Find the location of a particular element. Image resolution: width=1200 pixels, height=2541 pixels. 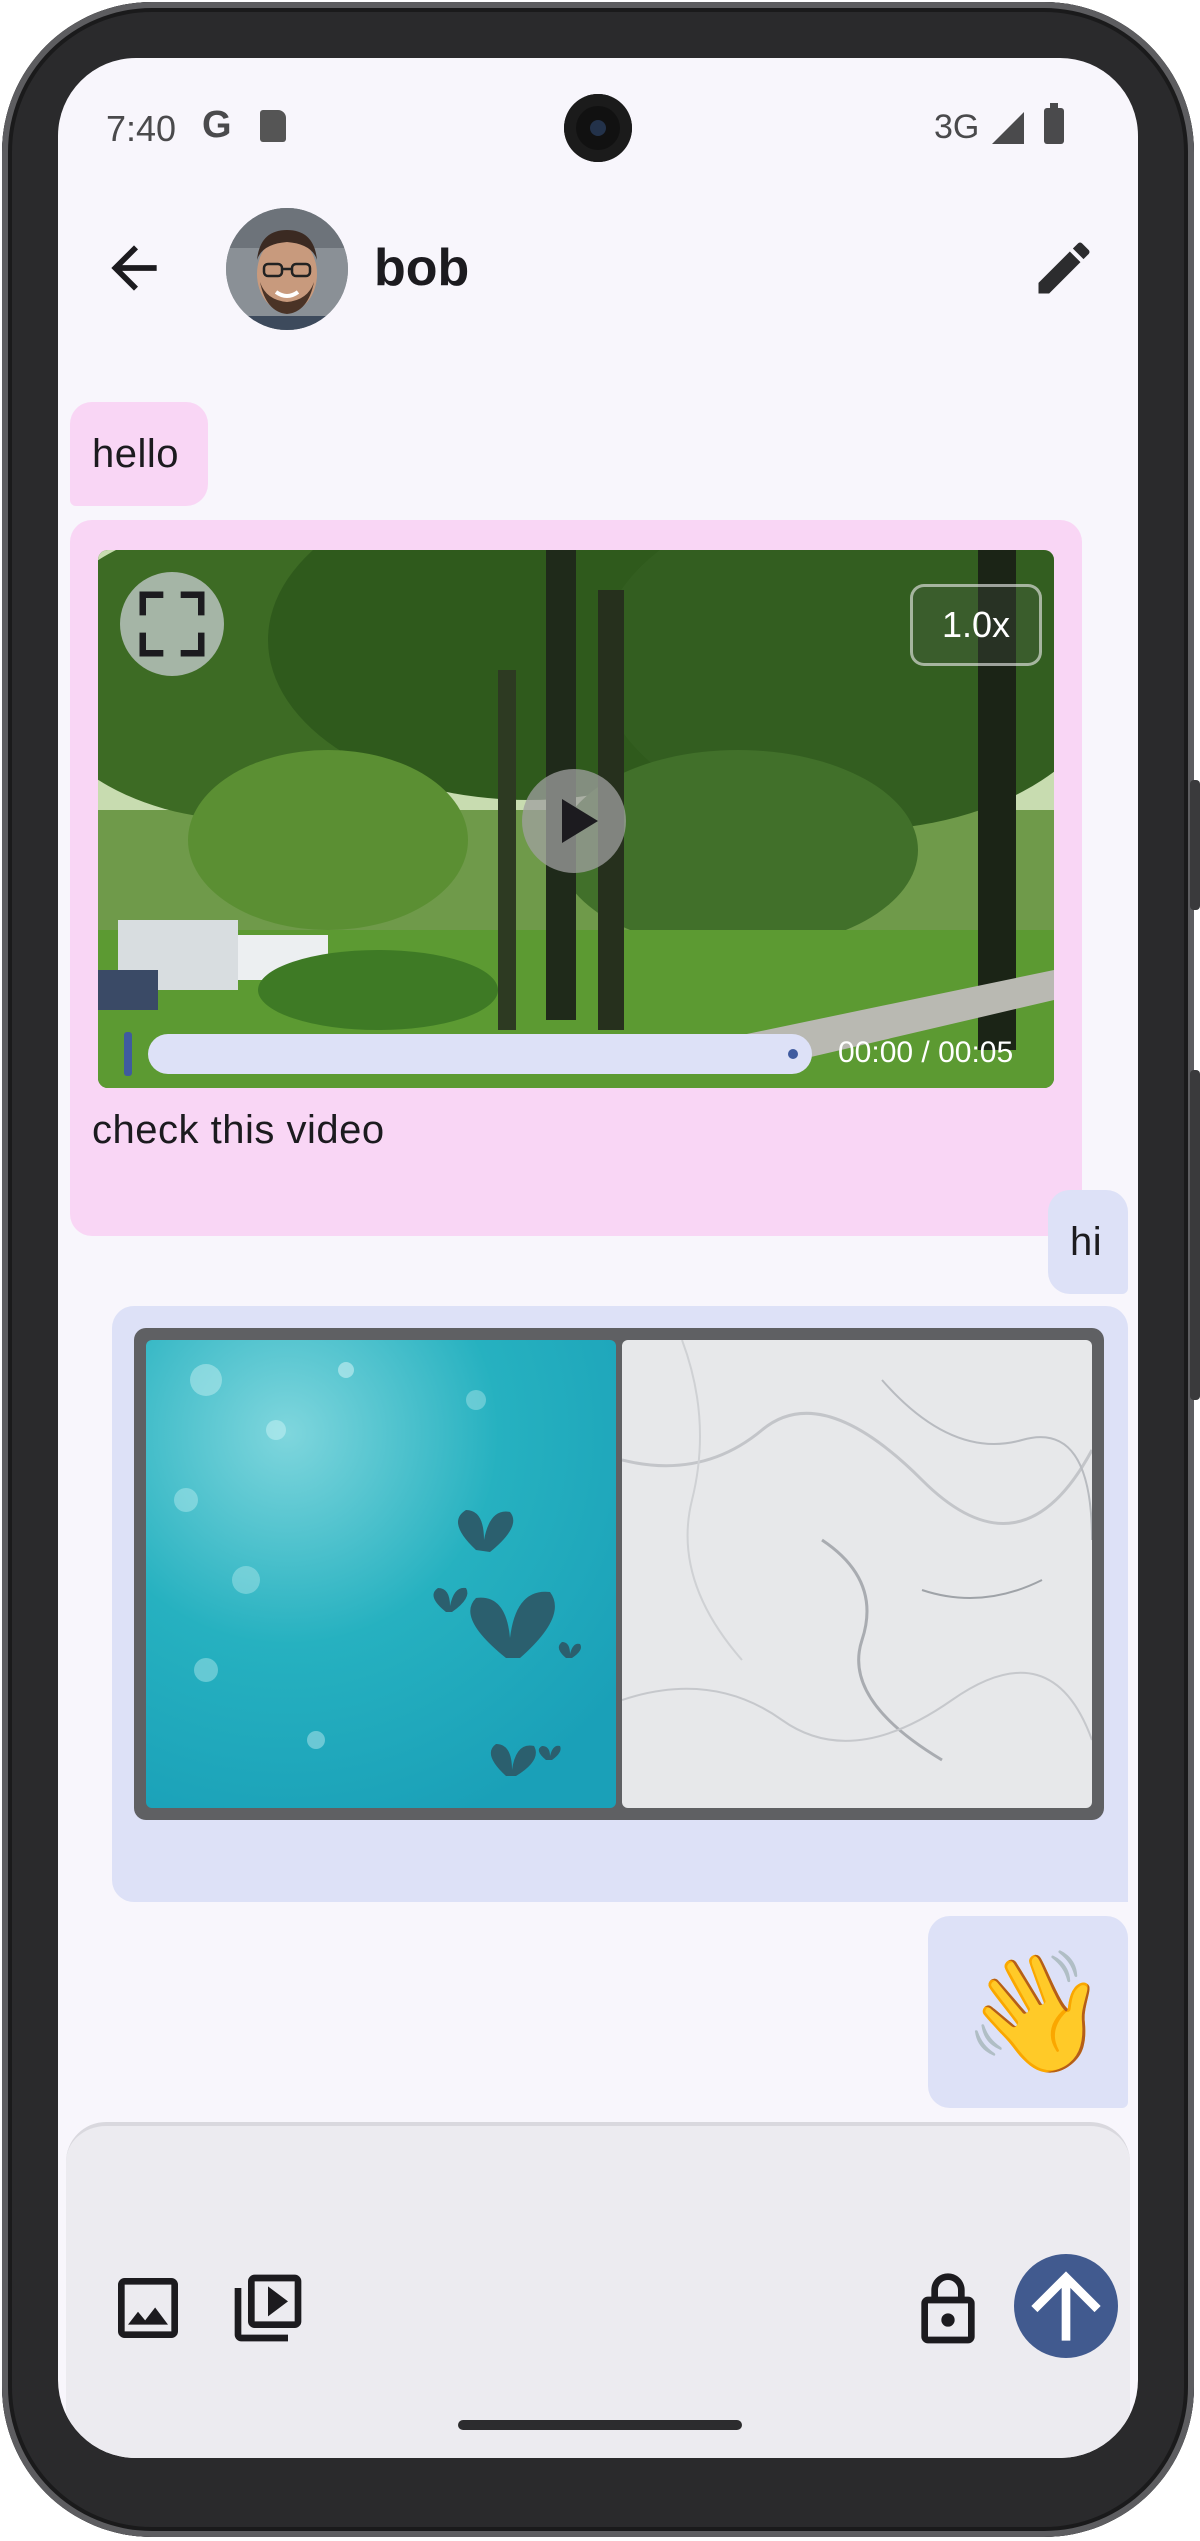

image-icon is located at coordinates (148, 2308).